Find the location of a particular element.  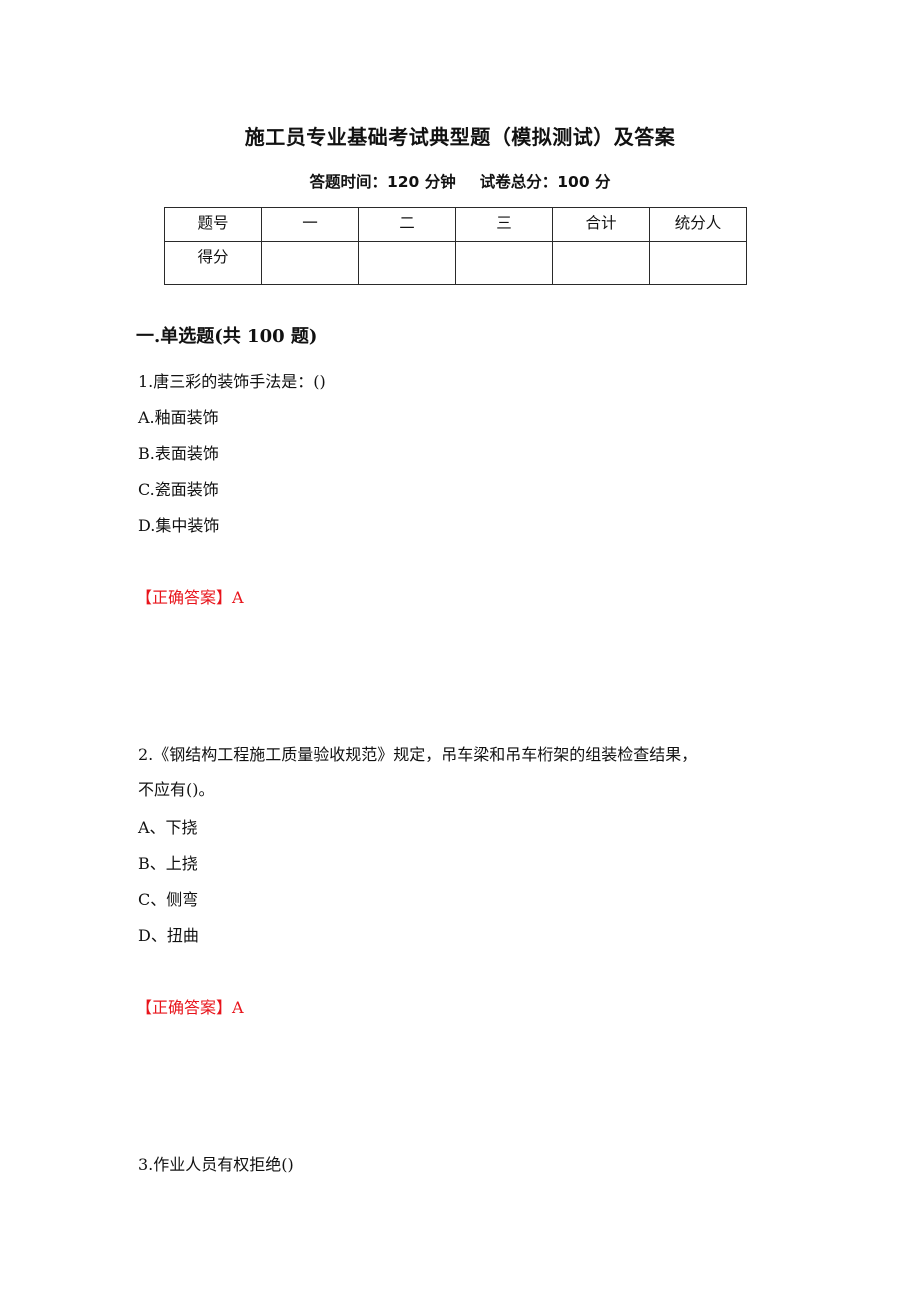

question-2-text-line2: 不应有()。 is located at coordinates (176, 789).